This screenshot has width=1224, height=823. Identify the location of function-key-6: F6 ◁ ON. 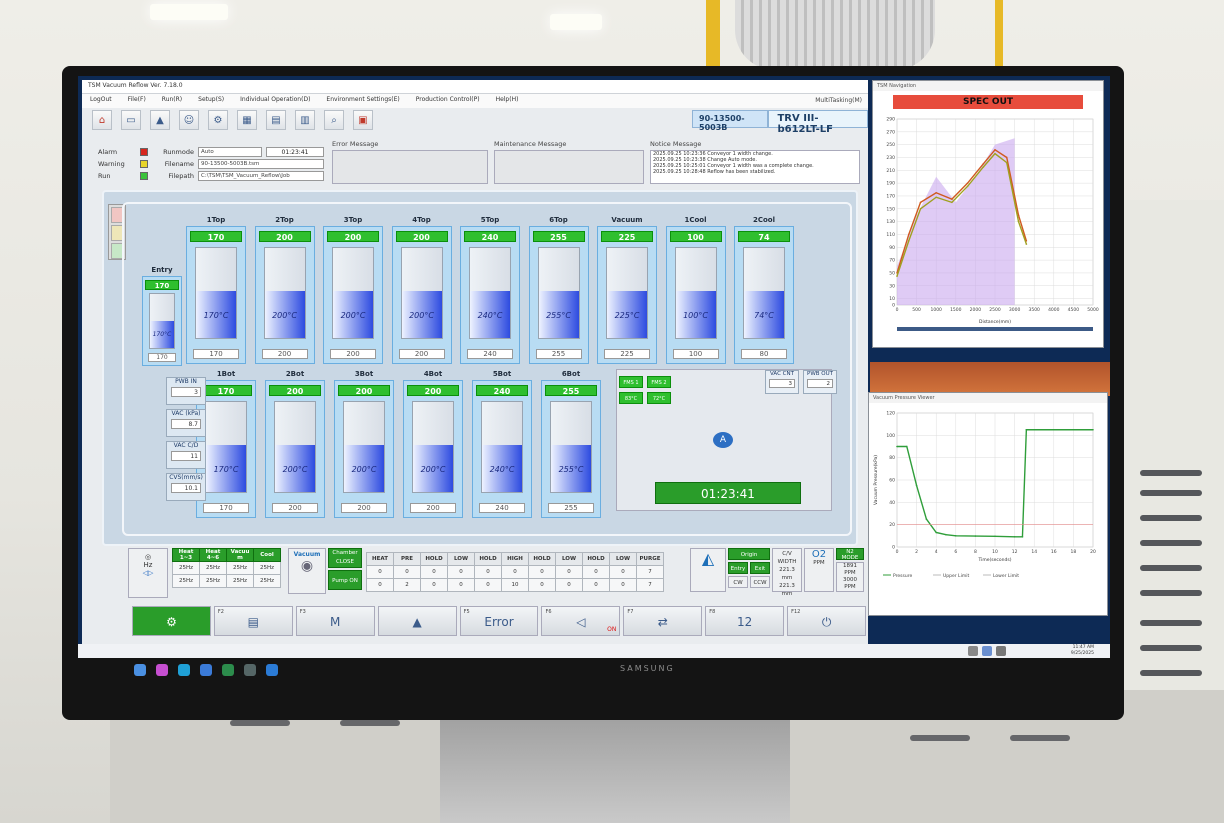
(581, 621).